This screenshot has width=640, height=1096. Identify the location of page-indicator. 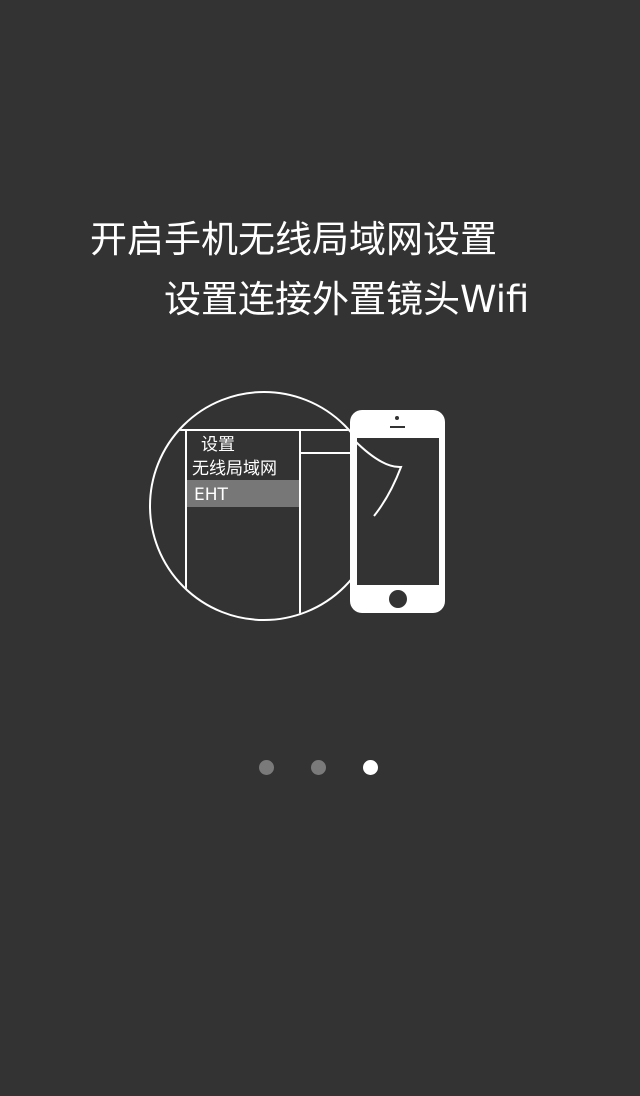
(320, 768).